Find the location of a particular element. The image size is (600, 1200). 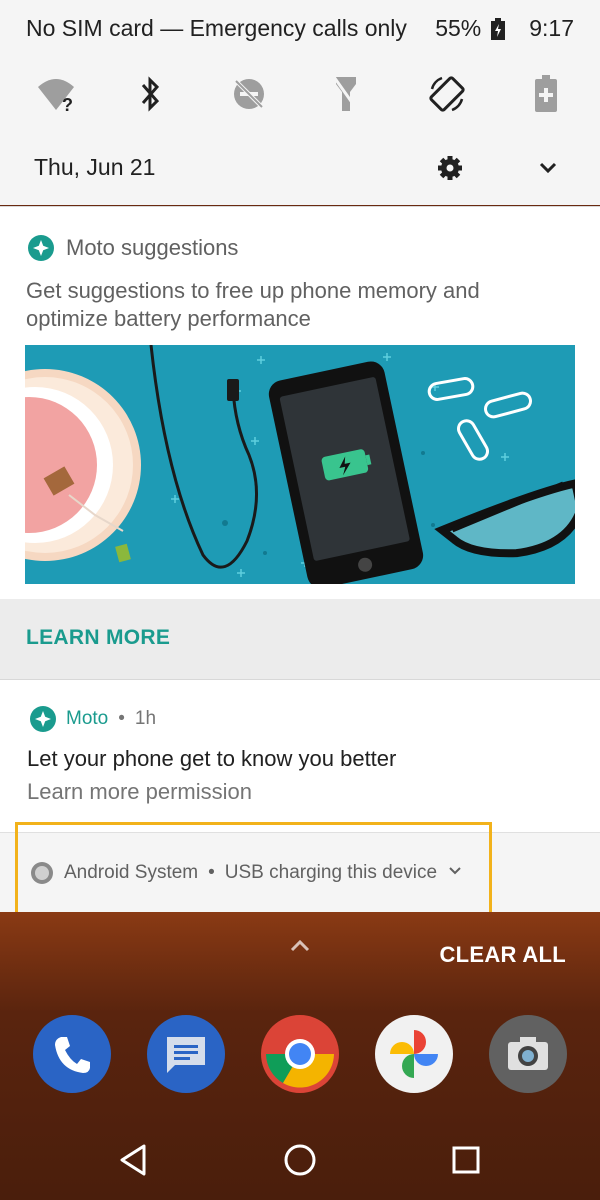

app-name: Moto is located at coordinates (87, 718).